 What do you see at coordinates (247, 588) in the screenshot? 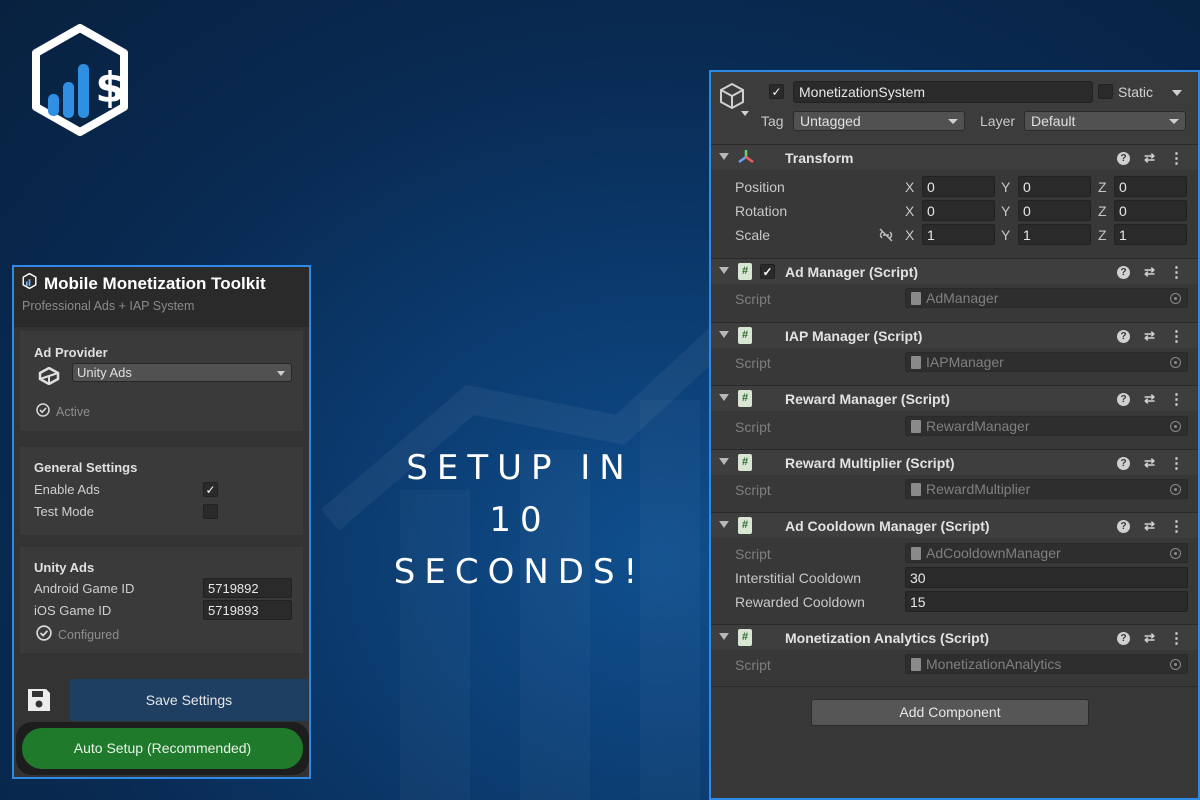
I see `android-game-id-input: 5719892` at bounding box center [247, 588].